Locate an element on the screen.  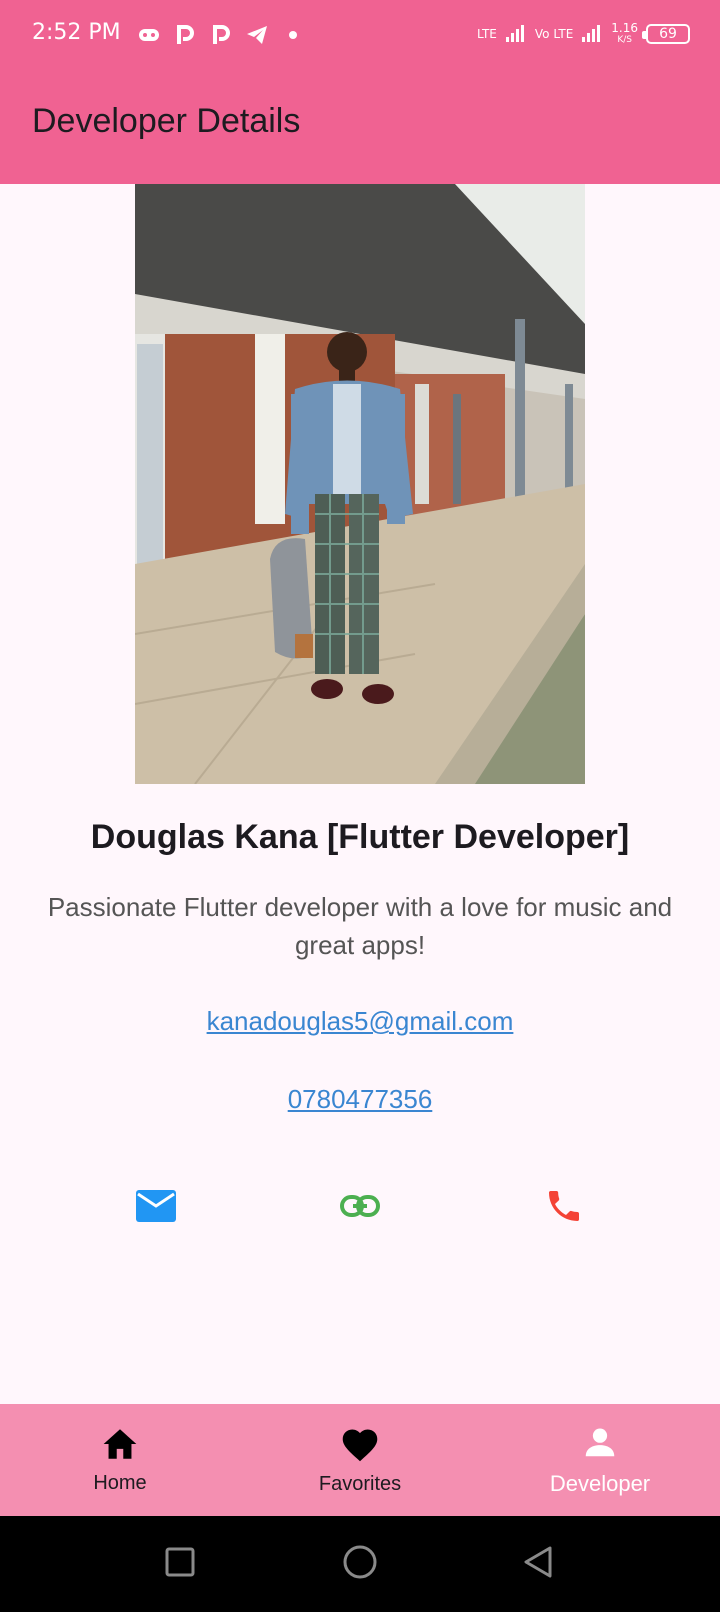
home-system-button is located at coordinates (360, 1564).